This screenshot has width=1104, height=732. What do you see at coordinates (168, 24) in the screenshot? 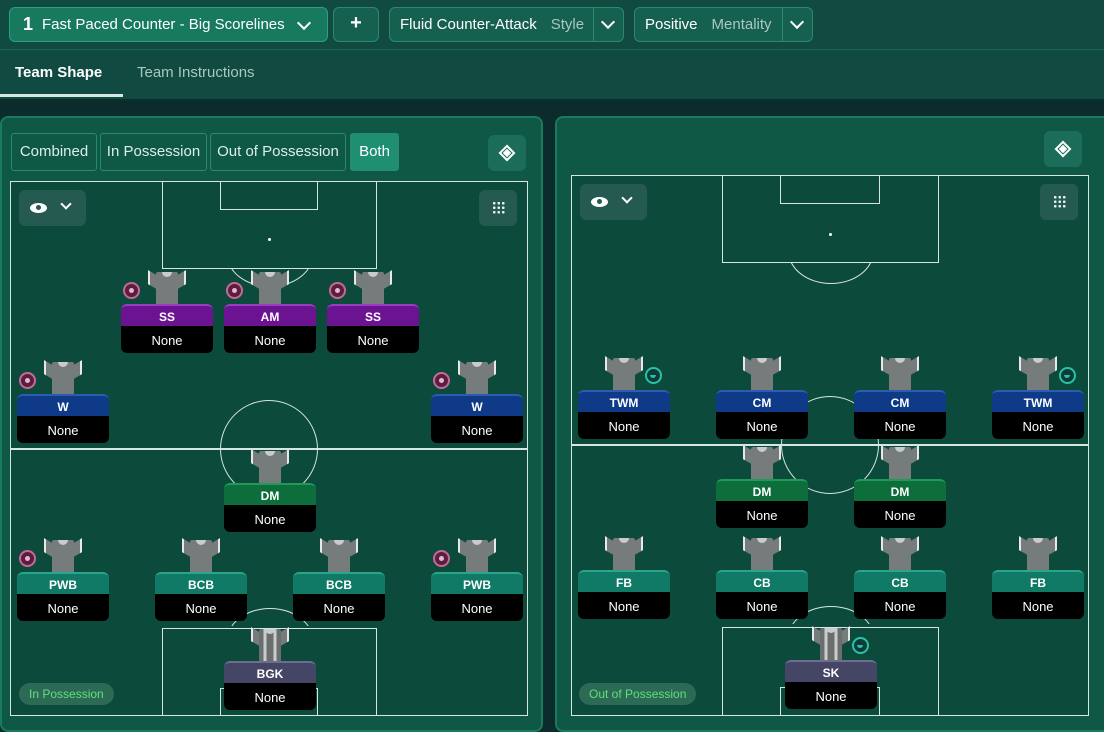
I see `tactic-selector: 1 Fast Paced Counter - Big Scorelines` at bounding box center [168, 24].